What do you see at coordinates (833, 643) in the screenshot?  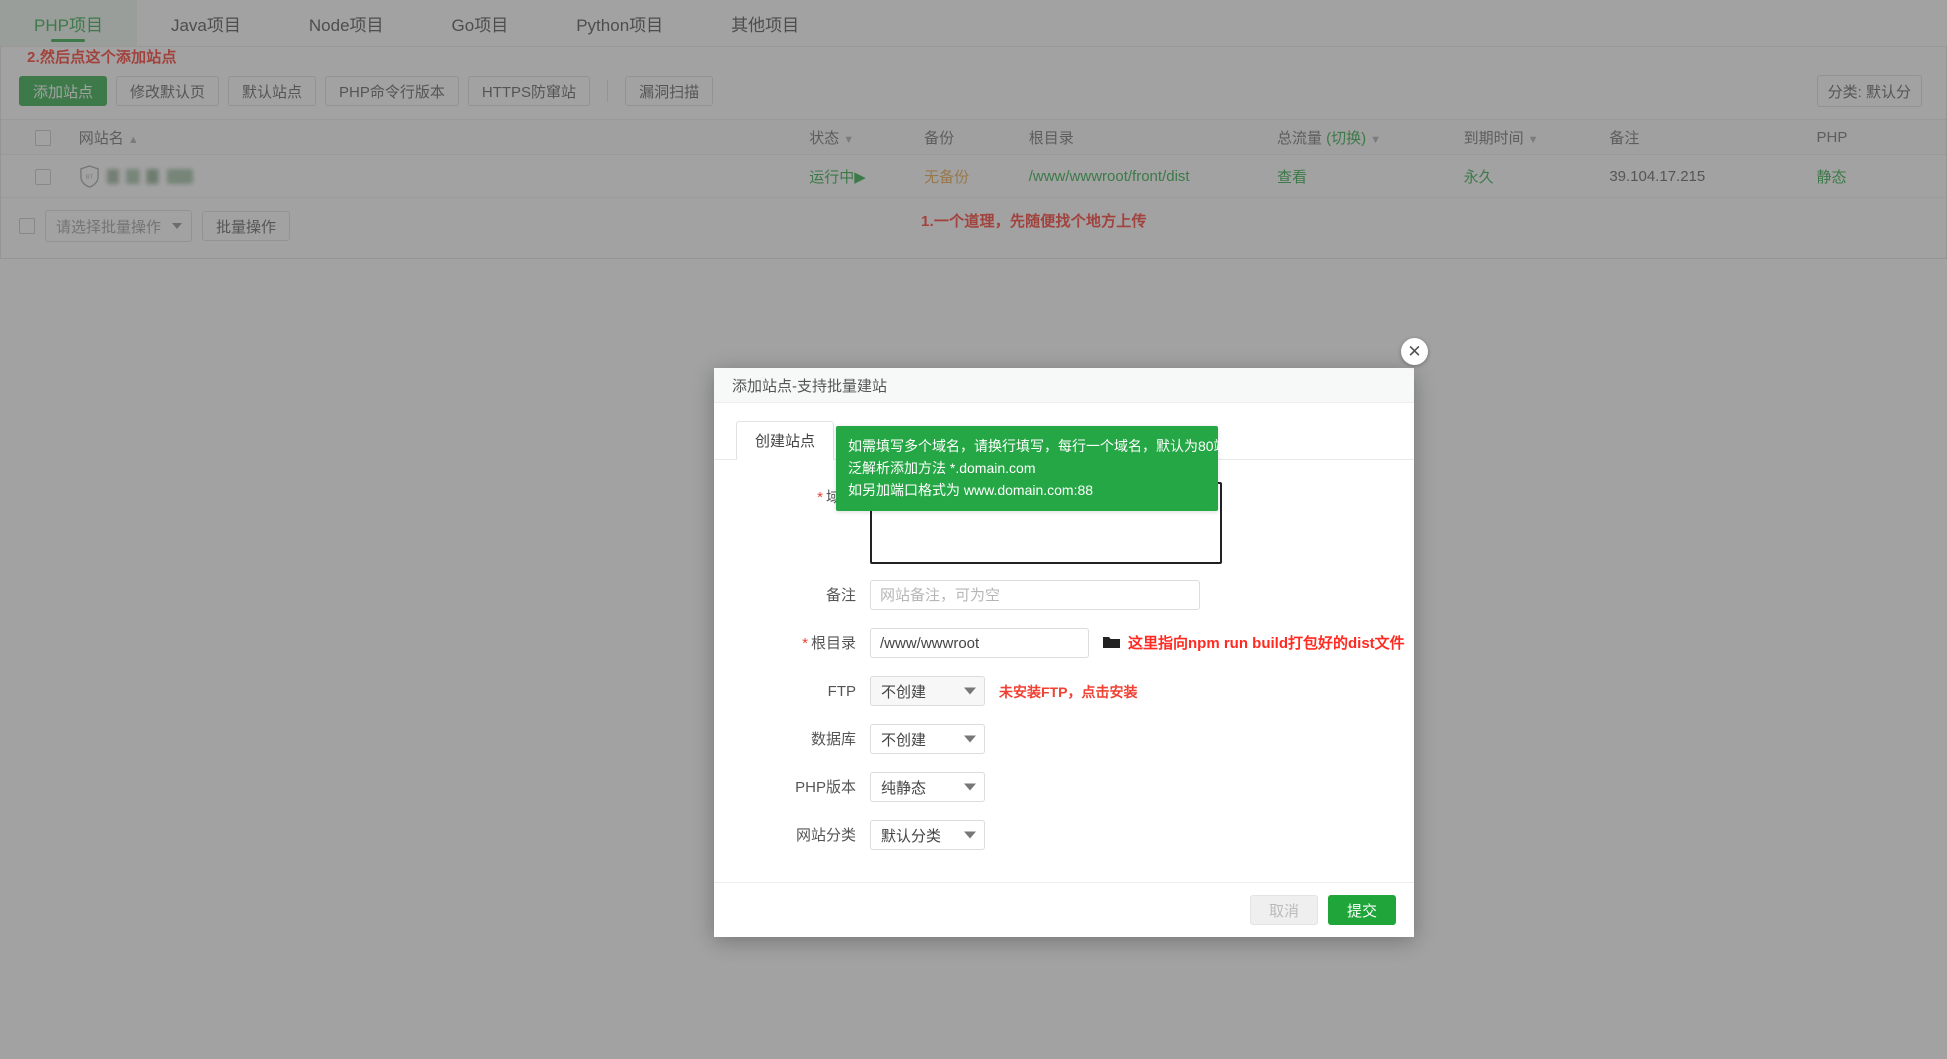 I see `label-text: 根目录` at bounding box center [833, 643].